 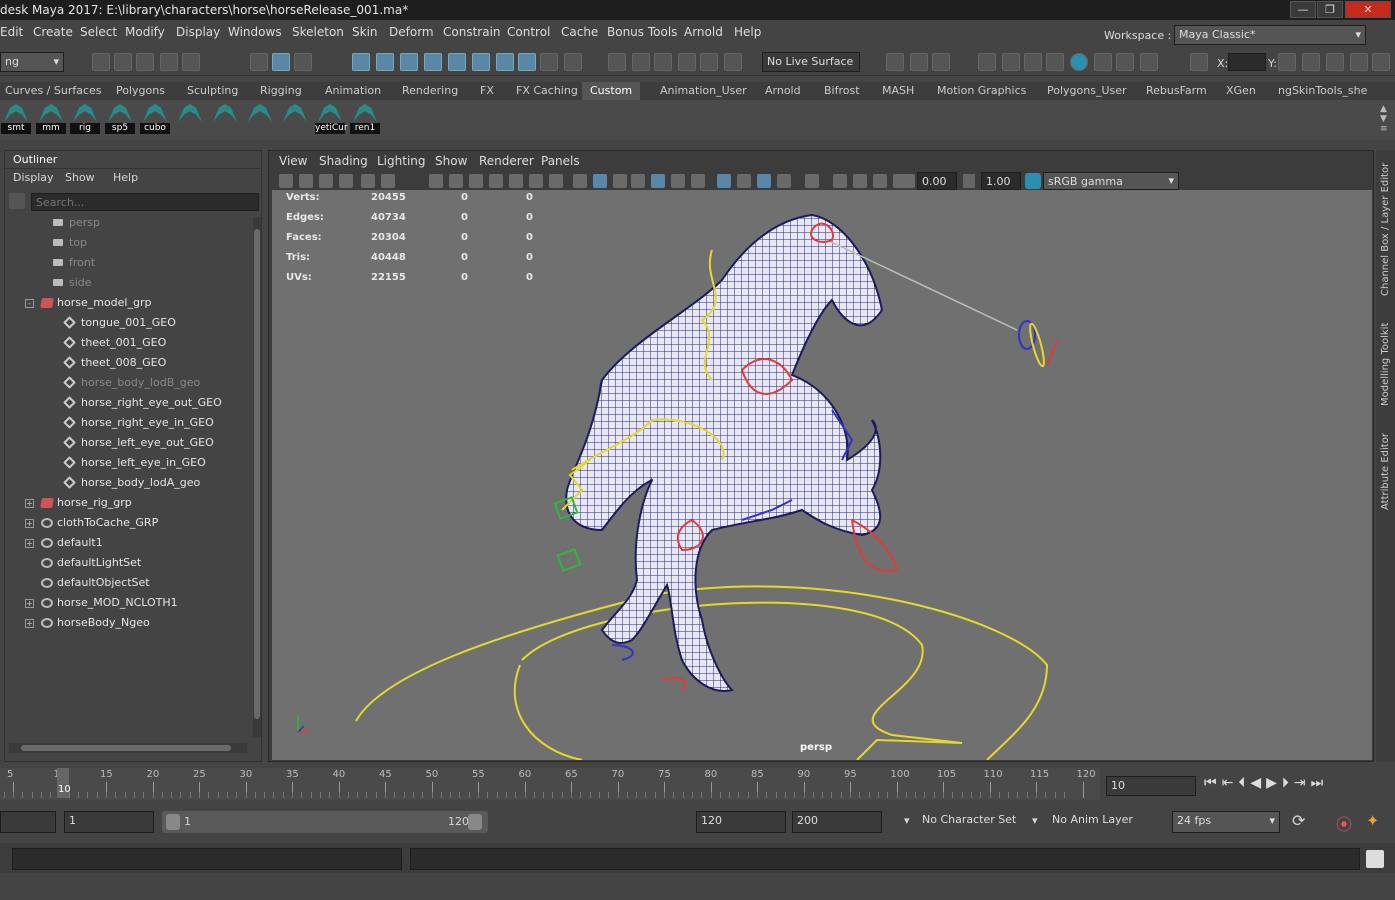 I want to click on shelf-tab-polygons-user: Polygons_User, so click(x=1087, y=90).